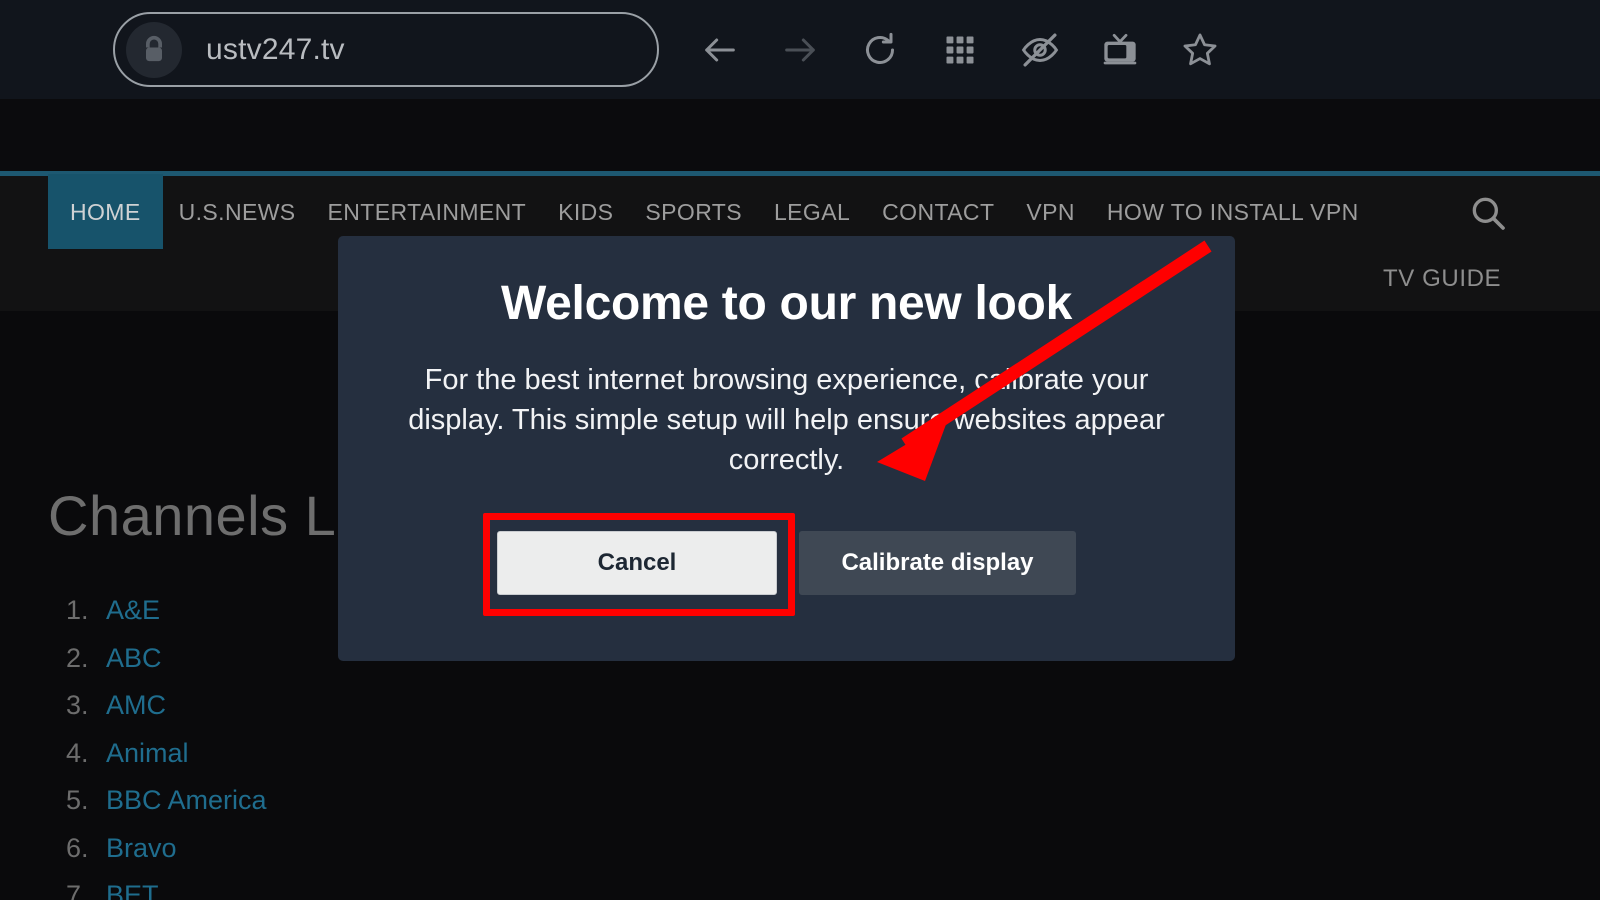 This screenshot has height=900, width=1600. I want to click on nav-item-home: HOME, so click(105, 212).